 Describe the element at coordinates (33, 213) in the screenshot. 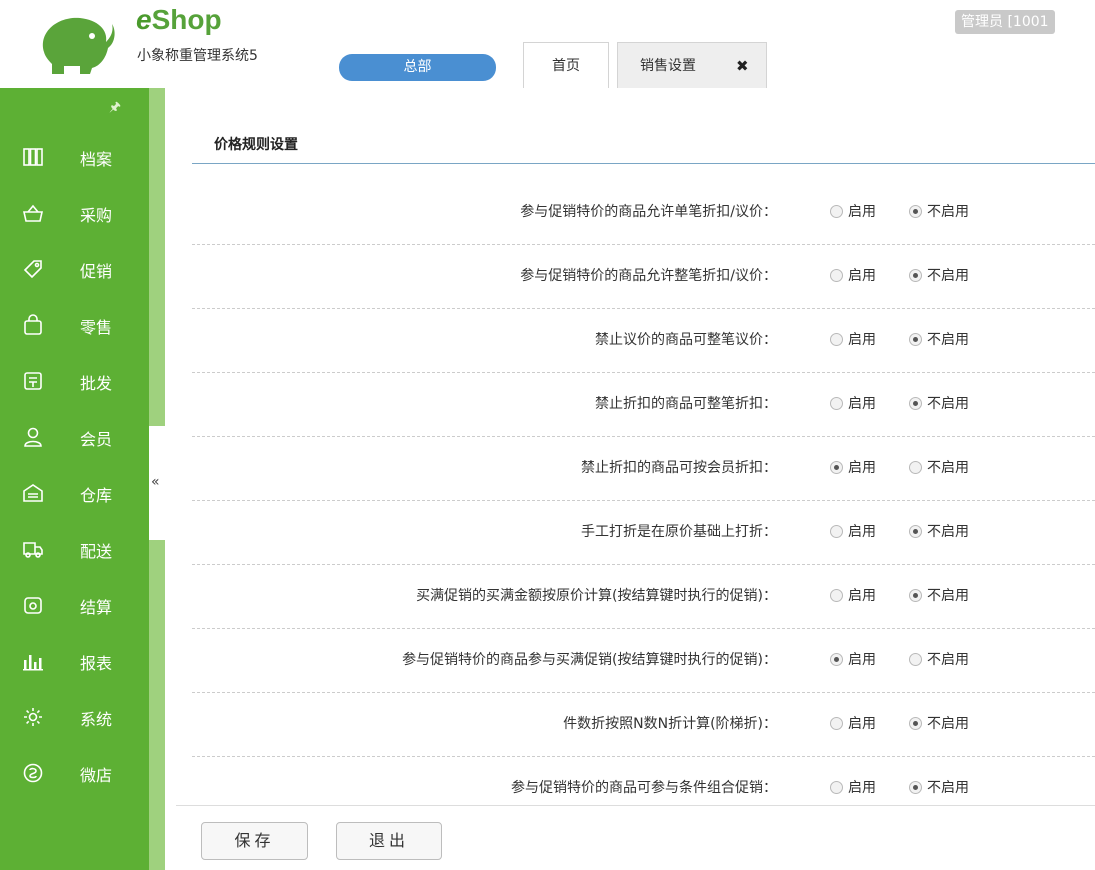

I see `basket-icon` at that location.